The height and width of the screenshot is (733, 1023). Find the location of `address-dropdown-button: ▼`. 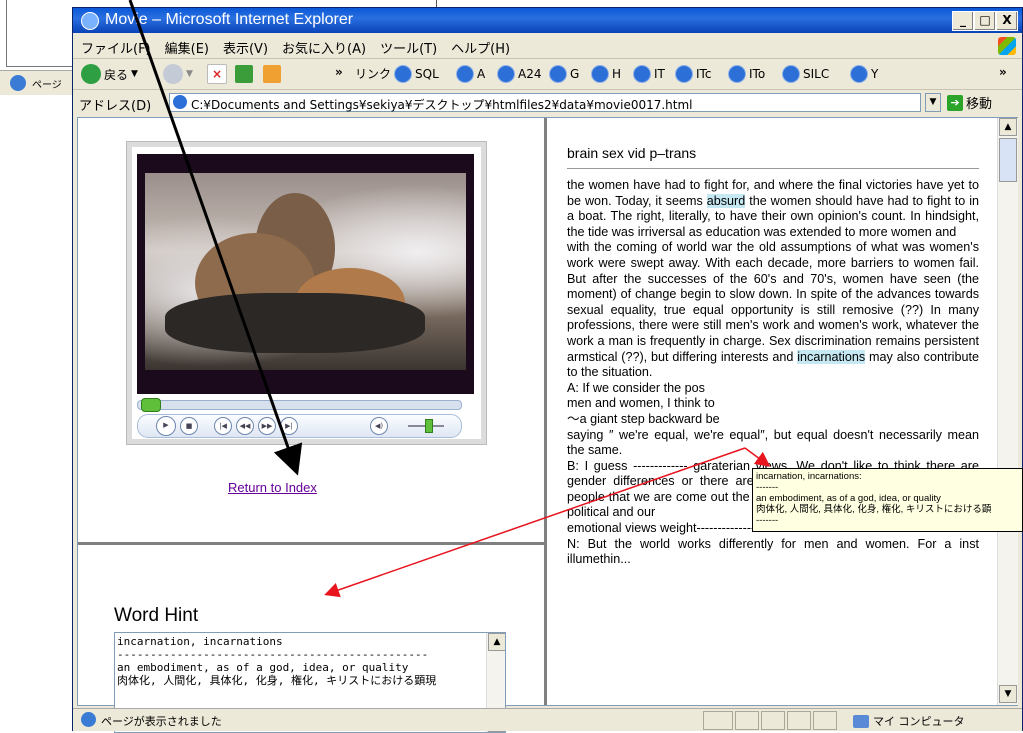

address-dropdown-button: ▼ is located at coordinates (933, 102).